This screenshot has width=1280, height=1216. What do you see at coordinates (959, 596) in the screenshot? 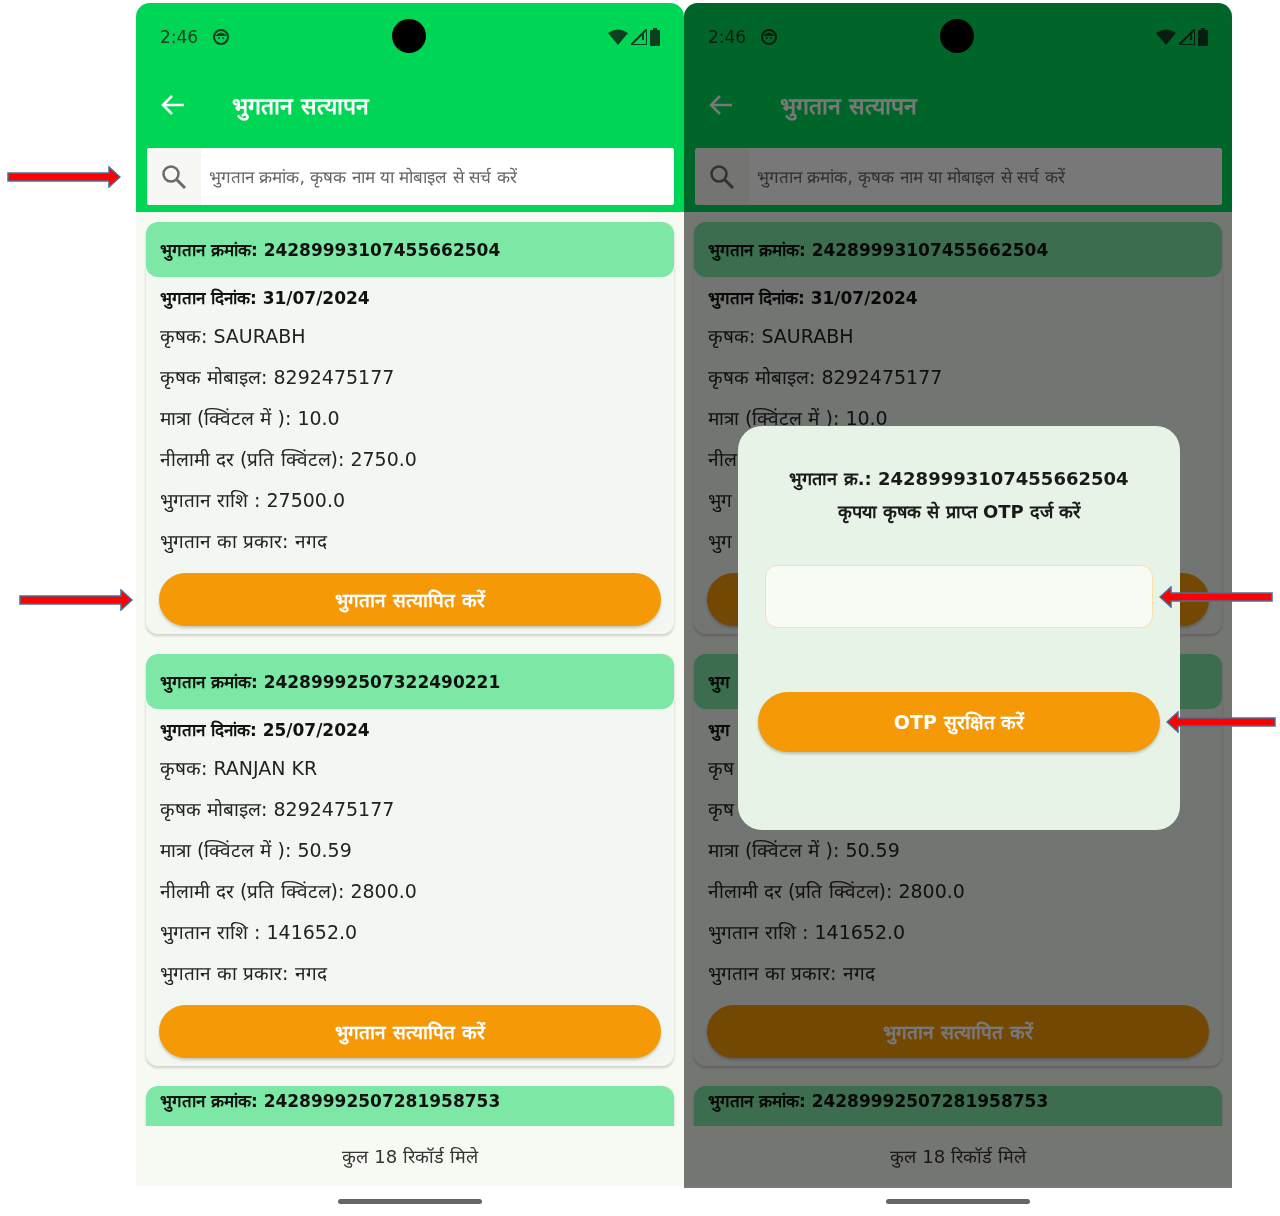
I see `otp-input-field` at bounding box center [959, 596].